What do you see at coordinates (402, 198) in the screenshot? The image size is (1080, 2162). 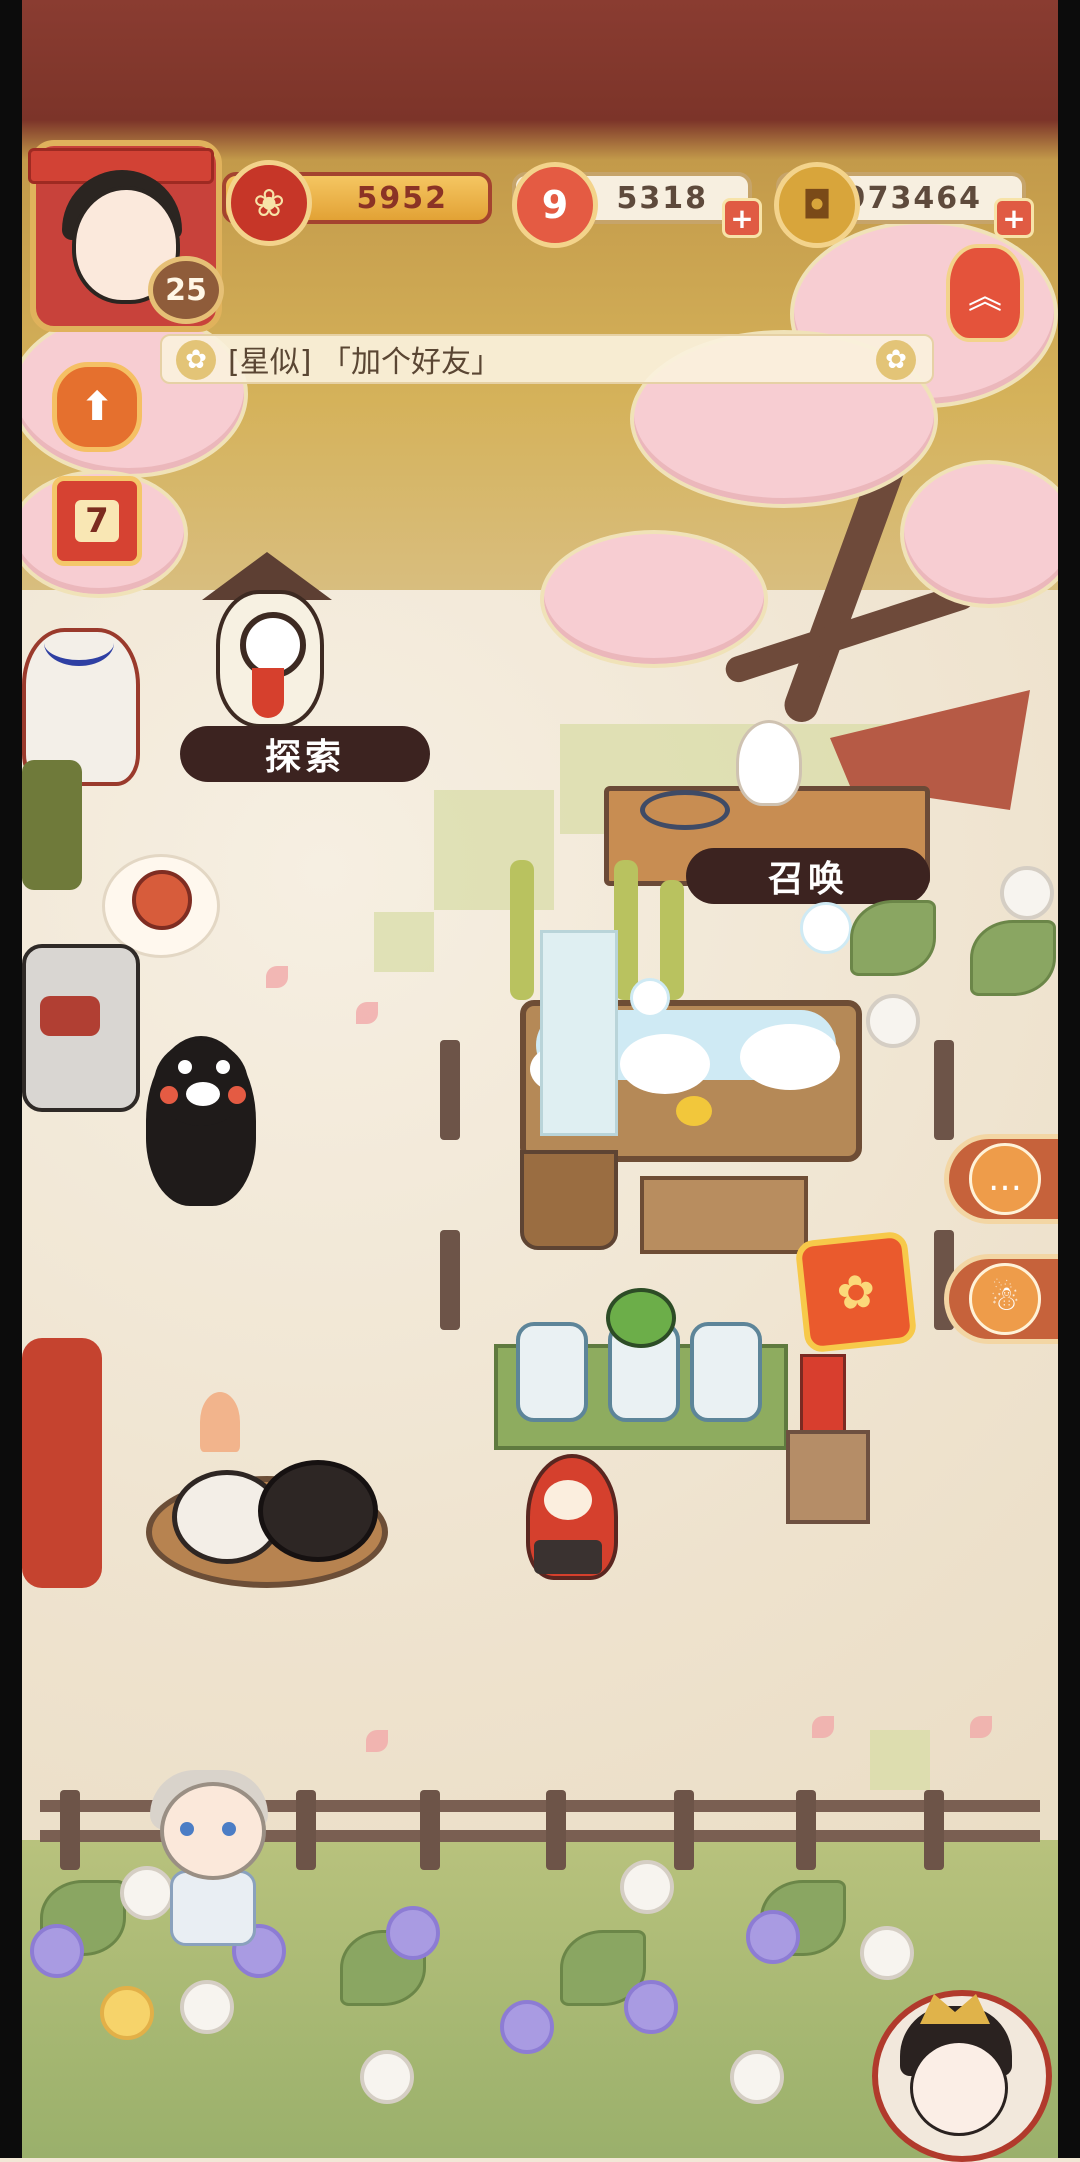 I see `plum-currency-value: 5952` at bounding box center [402, 198].